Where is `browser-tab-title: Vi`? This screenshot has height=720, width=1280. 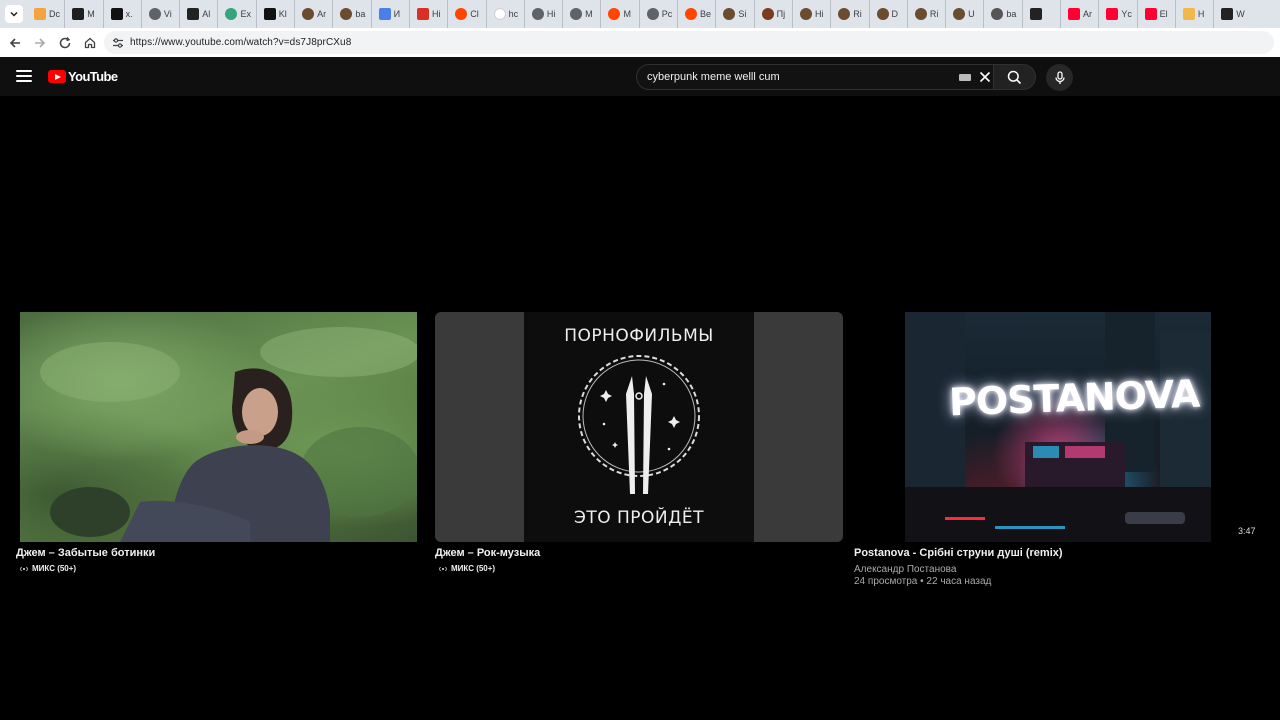
browser-tab-title: Vi is located at coordinates (167, 14).